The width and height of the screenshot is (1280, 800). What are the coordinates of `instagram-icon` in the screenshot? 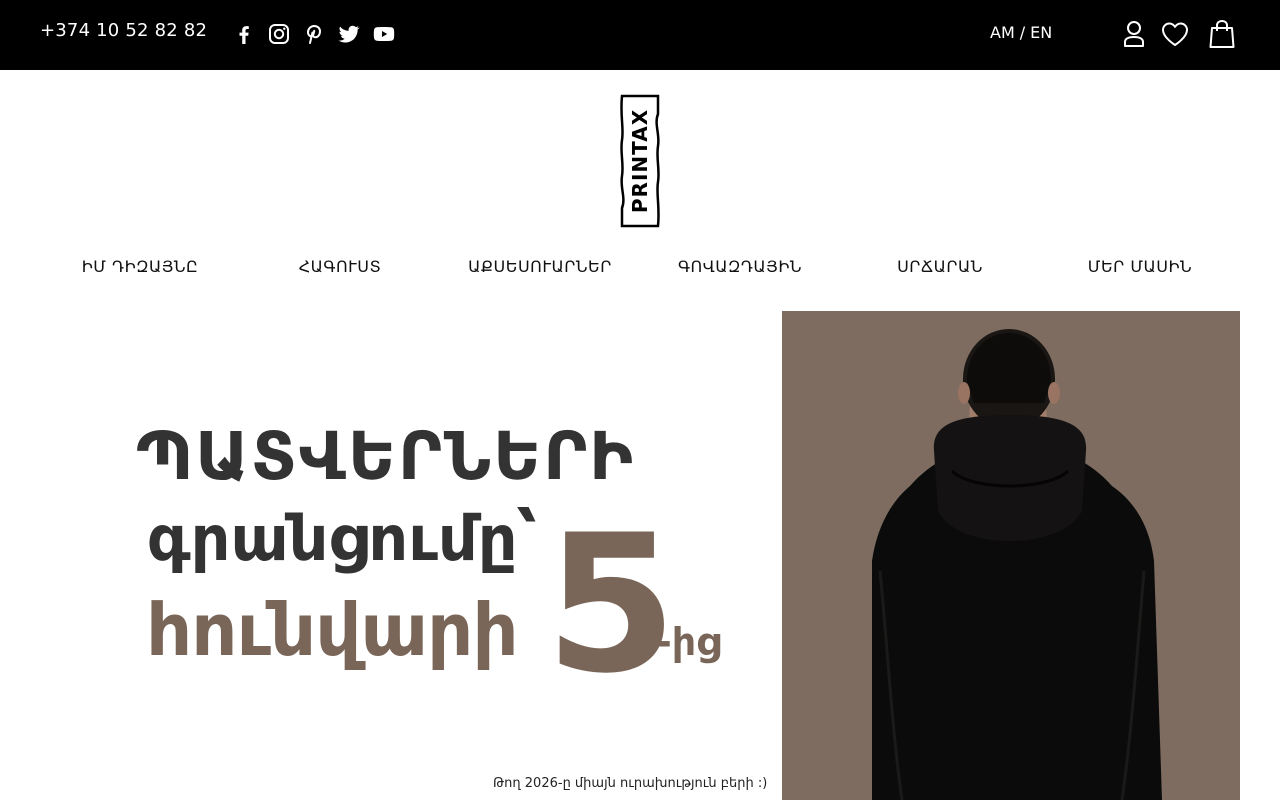 It's located at (279, 34).